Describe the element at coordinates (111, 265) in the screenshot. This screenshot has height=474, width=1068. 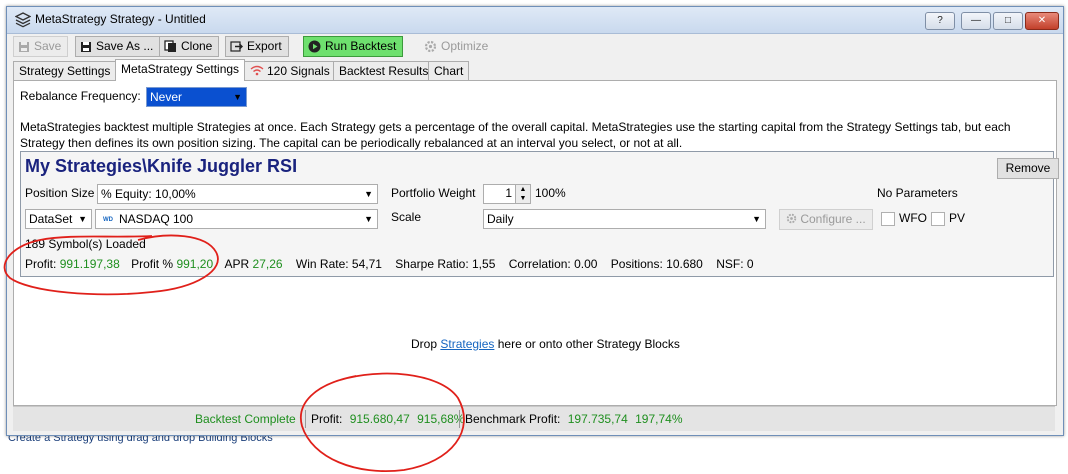
I see `annotation-circle-strategy-profit` at that location.